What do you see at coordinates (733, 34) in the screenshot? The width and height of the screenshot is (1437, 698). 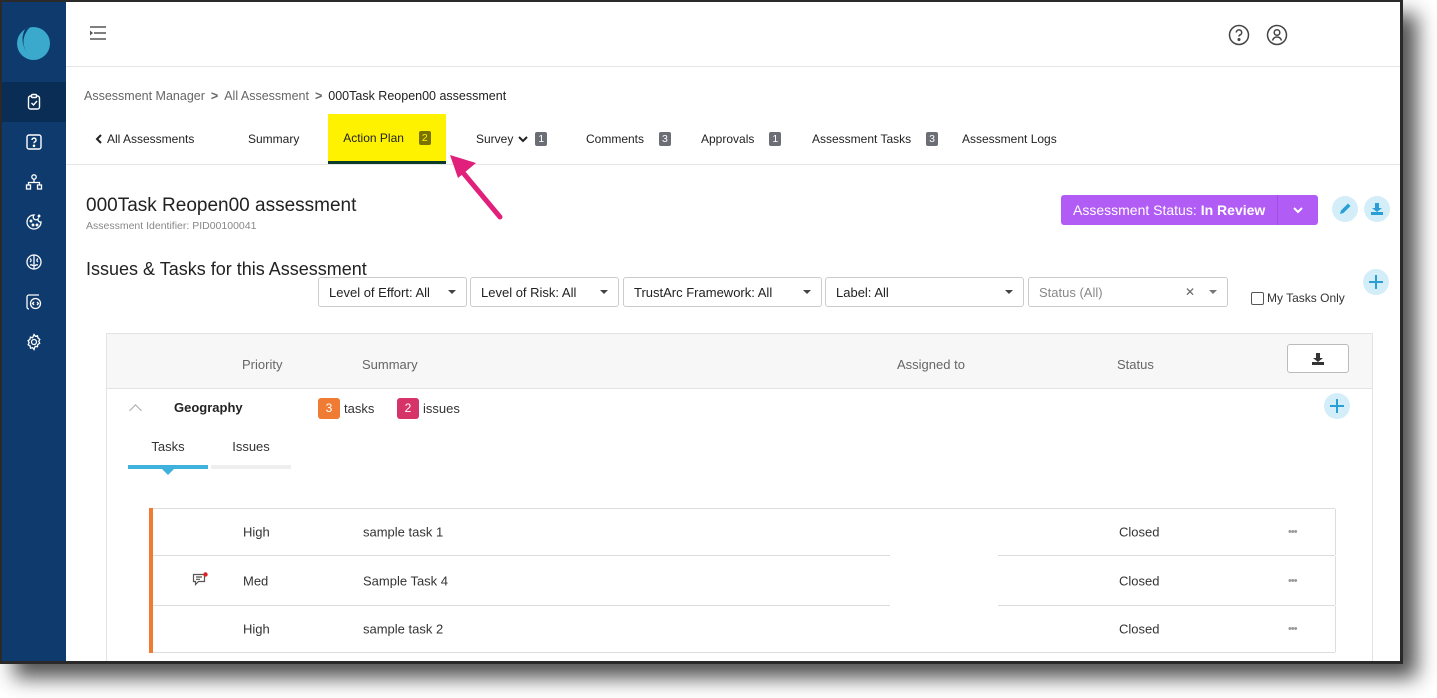 I see `top-bar` at bounding box center [733, 34].